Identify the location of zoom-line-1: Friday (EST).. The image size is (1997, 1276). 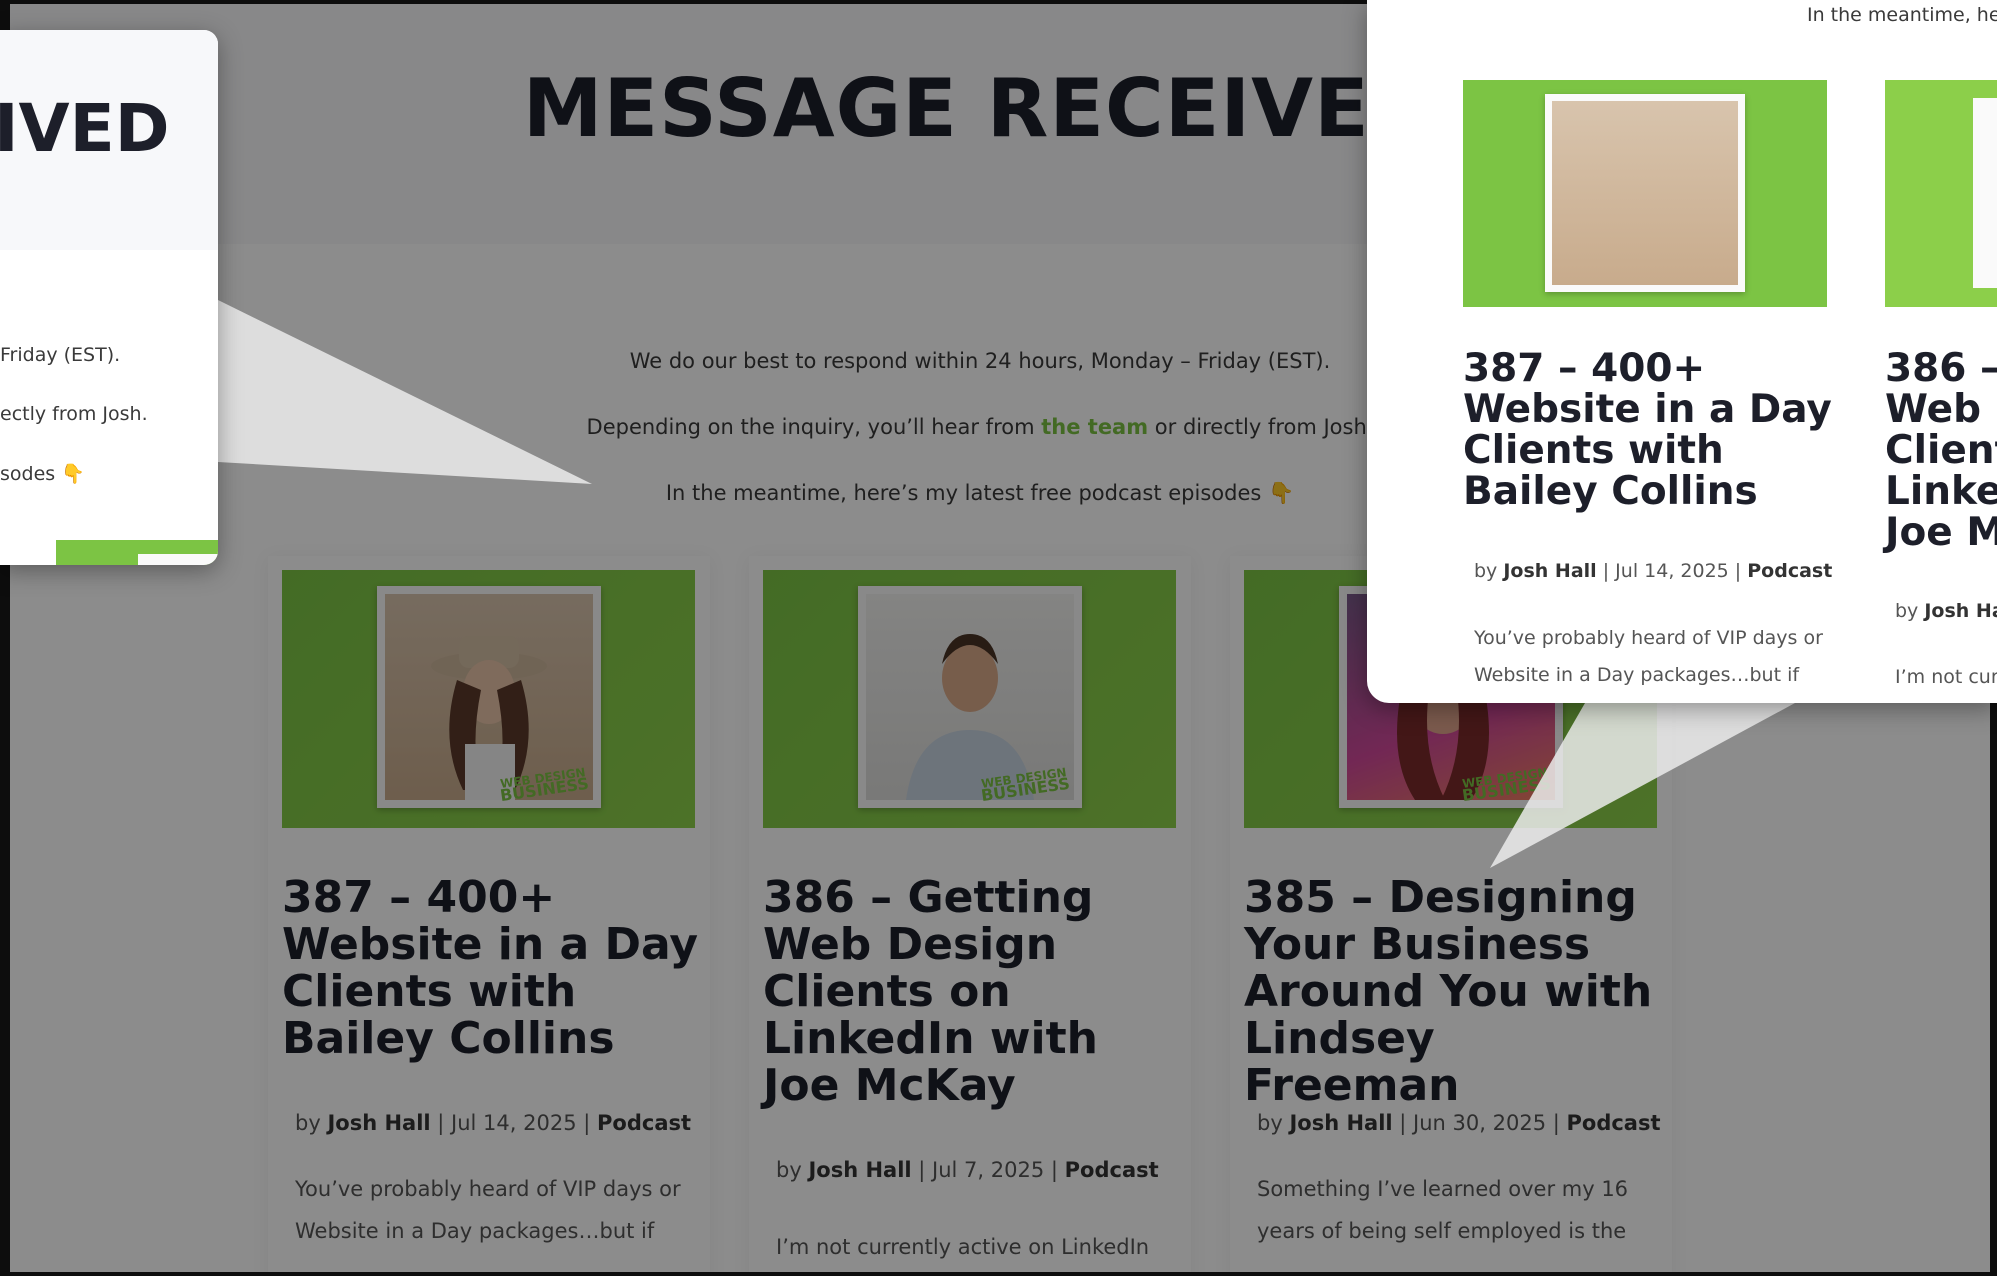
(60, 355).